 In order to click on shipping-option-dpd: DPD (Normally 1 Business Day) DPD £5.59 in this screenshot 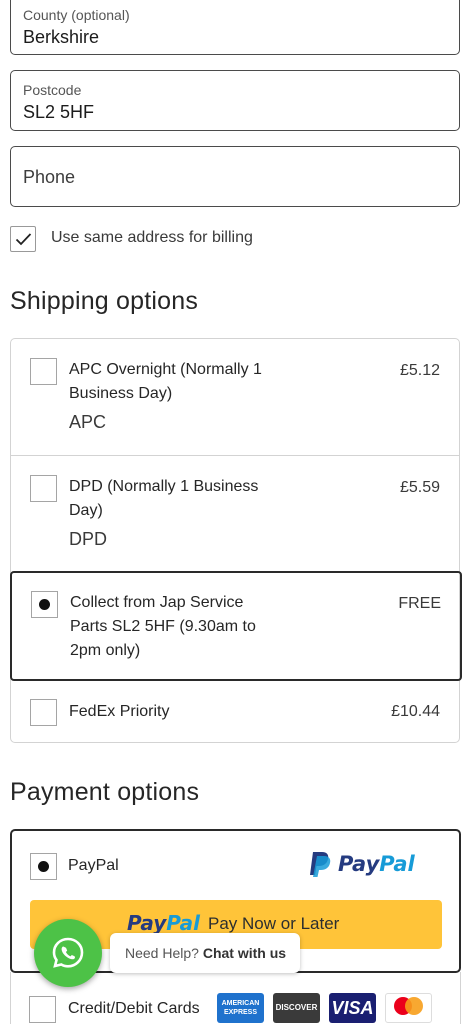, I will do `click(235, 513)`.